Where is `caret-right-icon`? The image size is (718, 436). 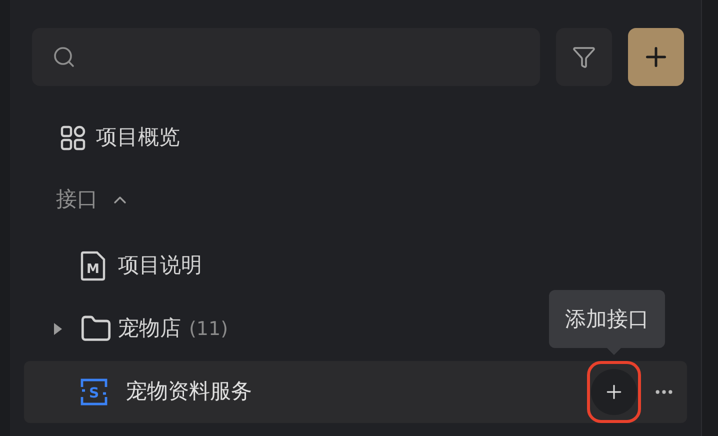
caret-right-icon is located at coordinates (58, 329).